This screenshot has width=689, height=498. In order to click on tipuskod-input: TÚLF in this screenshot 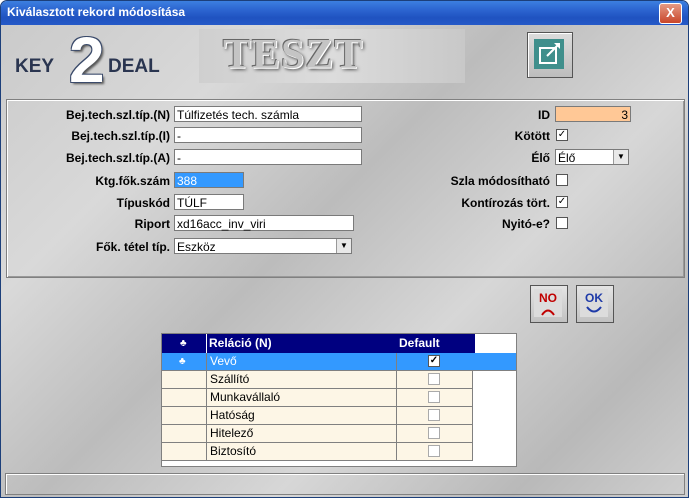, I will do `click(209, 202)`.